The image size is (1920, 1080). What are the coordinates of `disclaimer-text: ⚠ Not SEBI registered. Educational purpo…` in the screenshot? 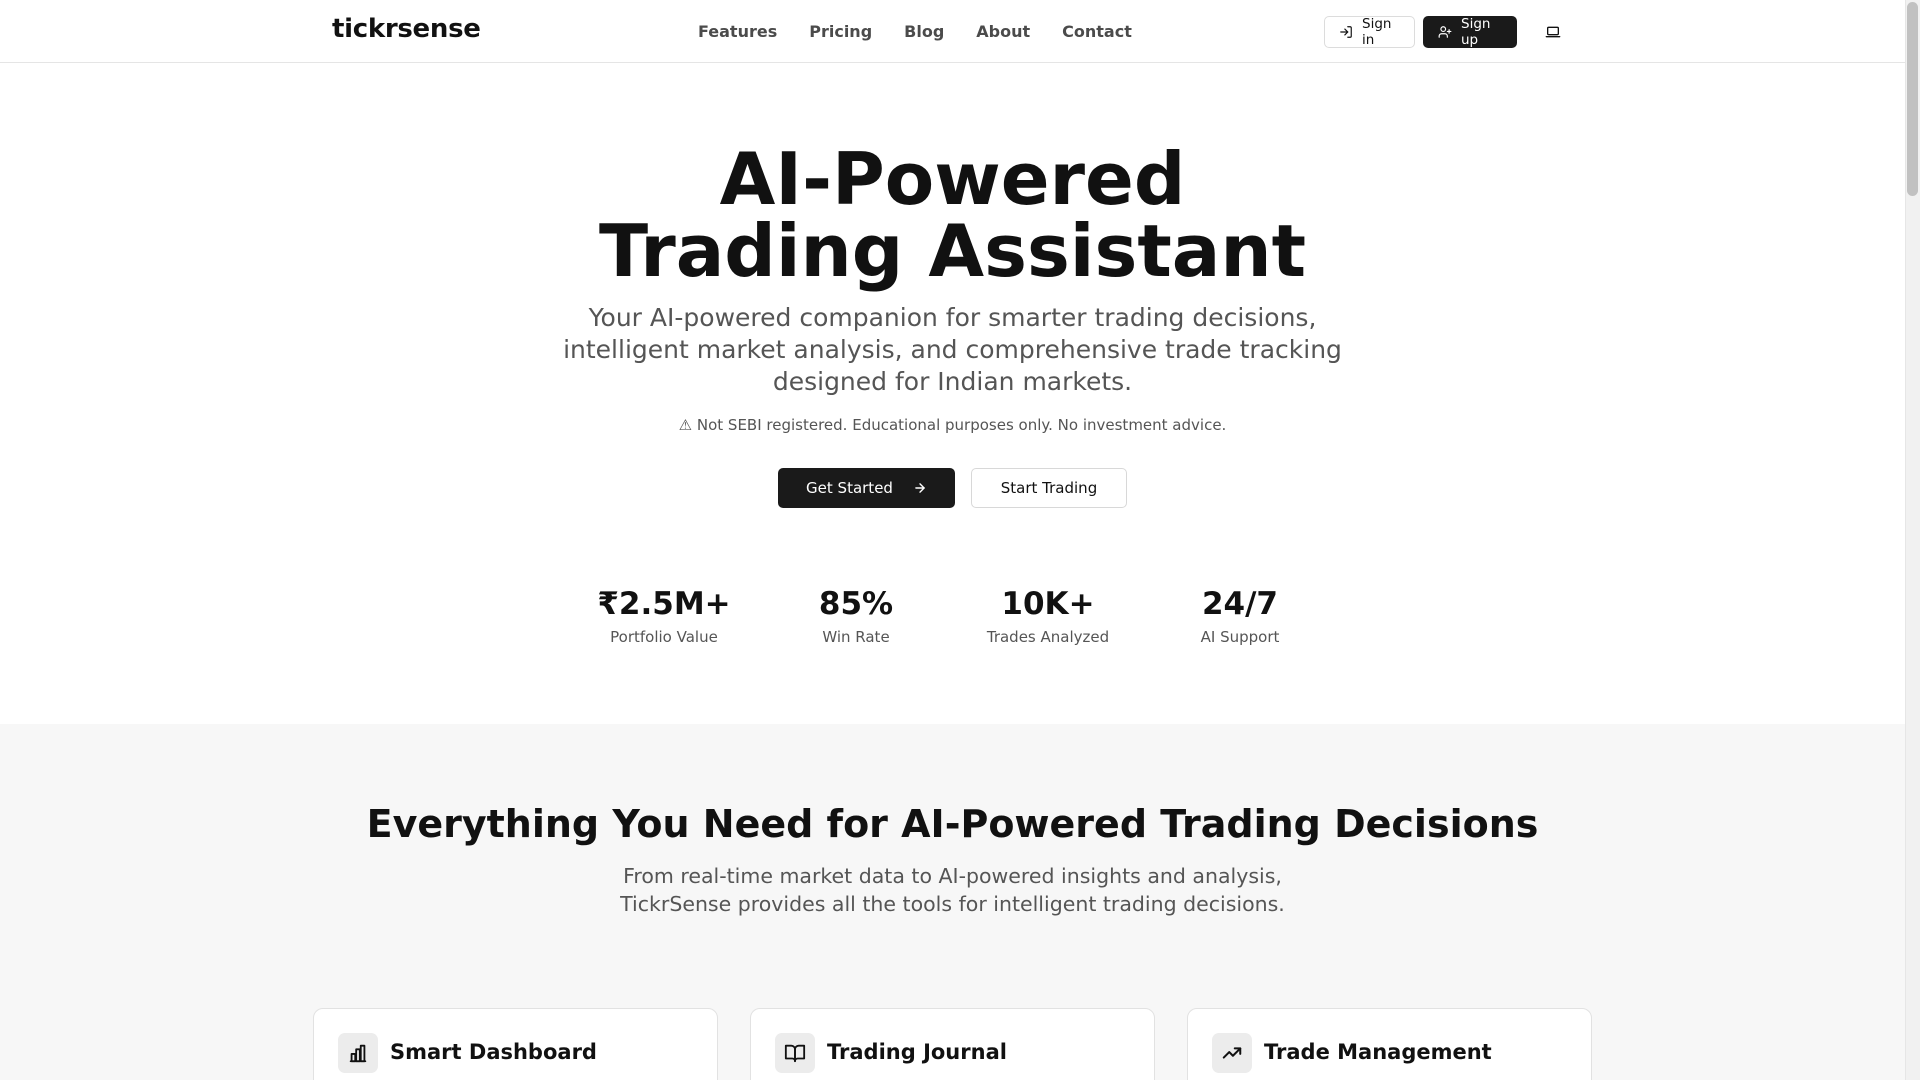 It's located at (952, 425).